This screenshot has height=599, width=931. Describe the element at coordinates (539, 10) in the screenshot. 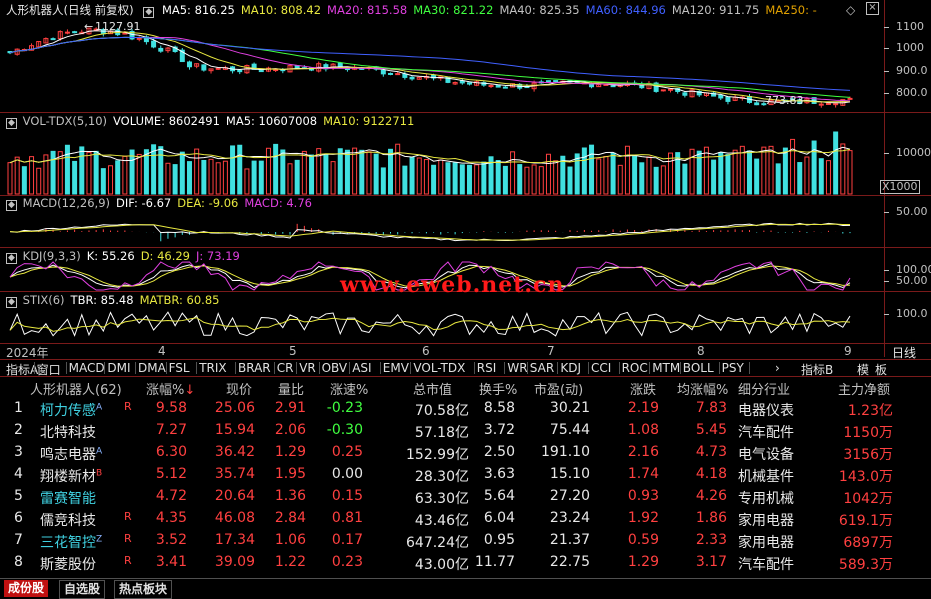

I see `ma-label: MA40: 825.35` at that location.